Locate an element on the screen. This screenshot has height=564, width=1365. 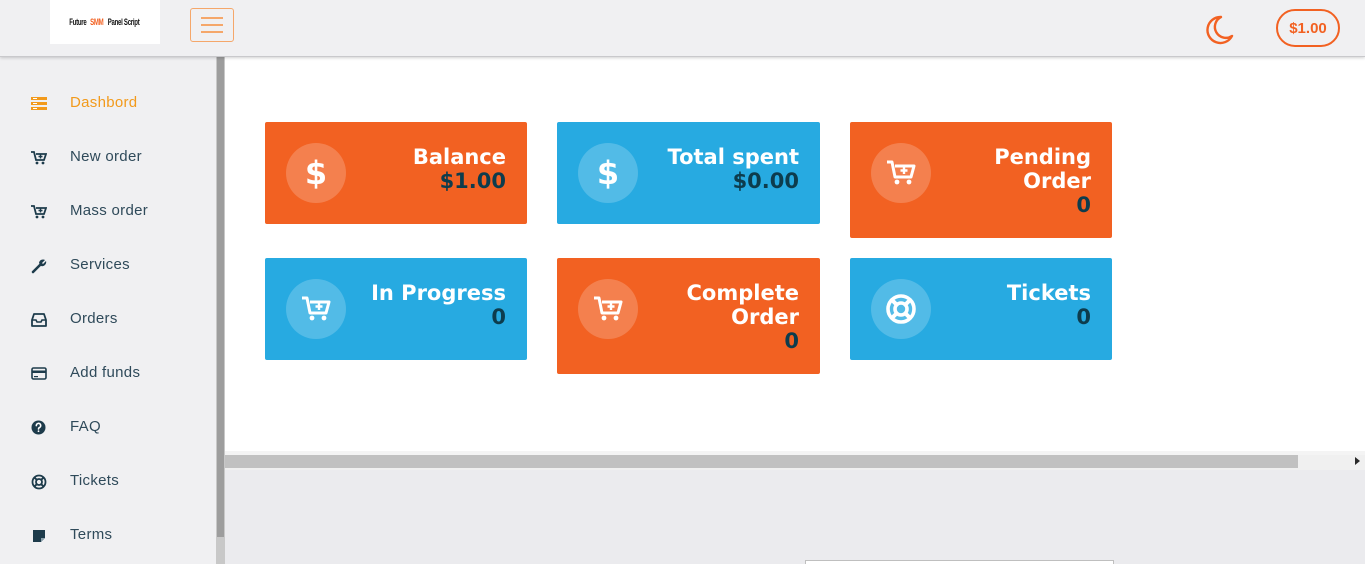
sidebar-item-mass-order: Mass order is located at coordinates (108, 212).